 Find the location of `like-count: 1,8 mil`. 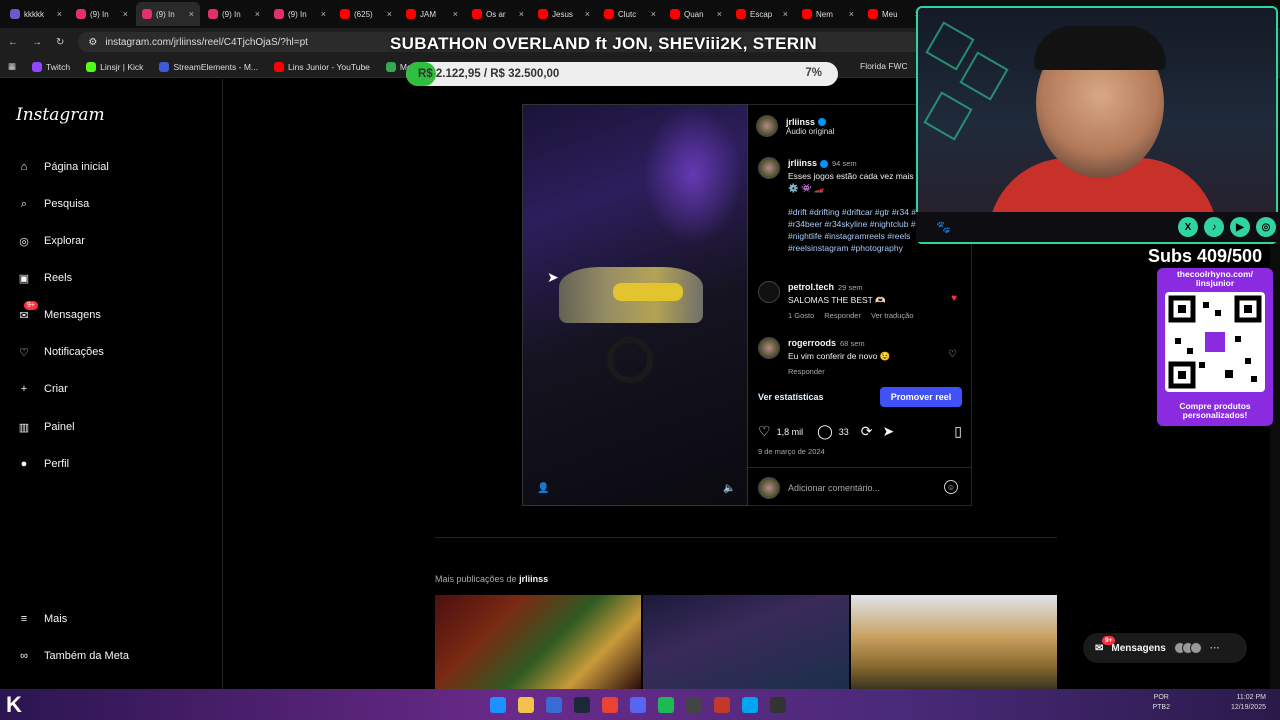

like-count: 1,8 mil is located at coordinates (790, 432).